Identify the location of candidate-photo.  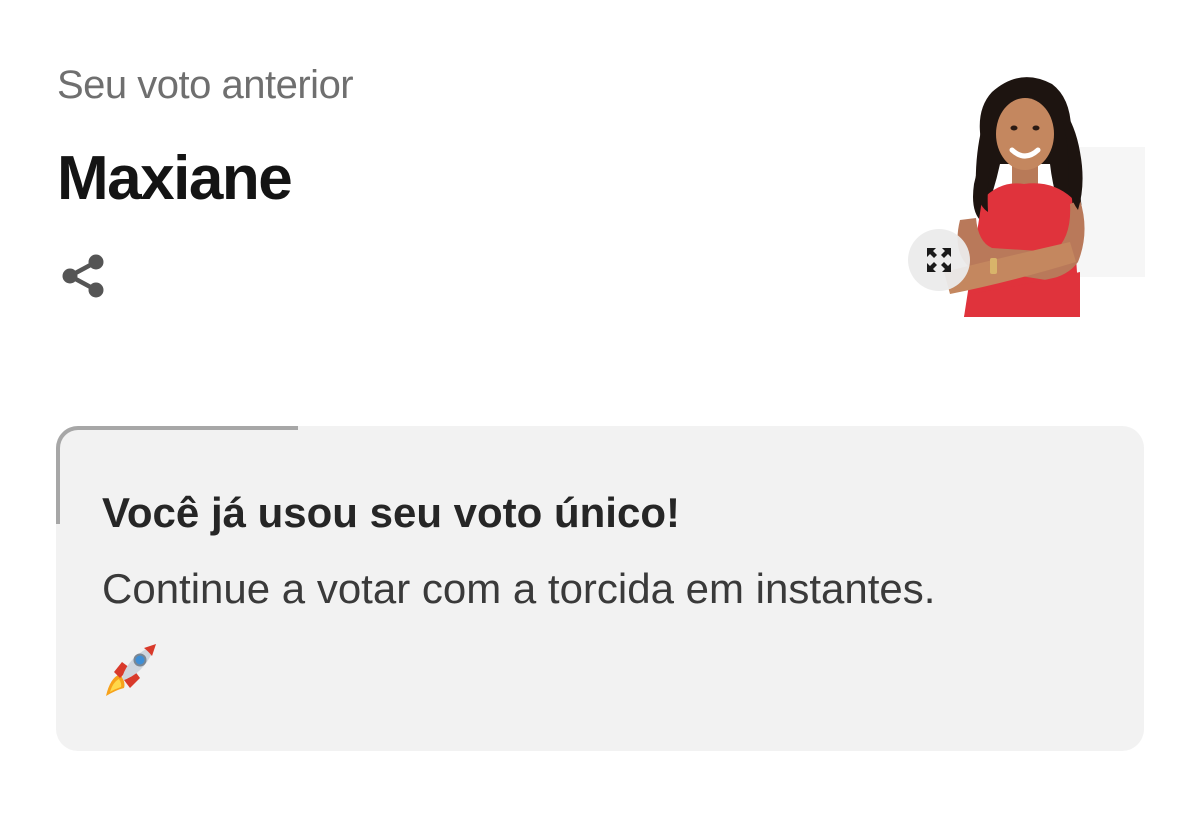
(1040, 194).